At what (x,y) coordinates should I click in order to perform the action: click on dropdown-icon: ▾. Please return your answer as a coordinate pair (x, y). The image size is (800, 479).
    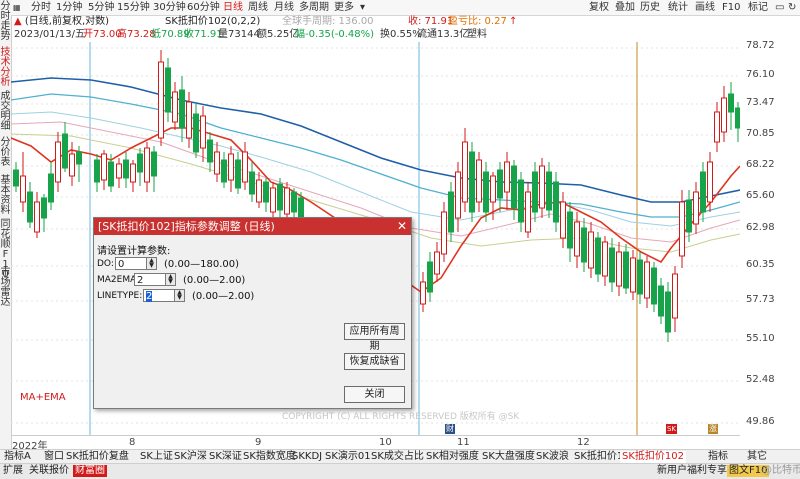
    Looking at the image, I should click on (362, 7).